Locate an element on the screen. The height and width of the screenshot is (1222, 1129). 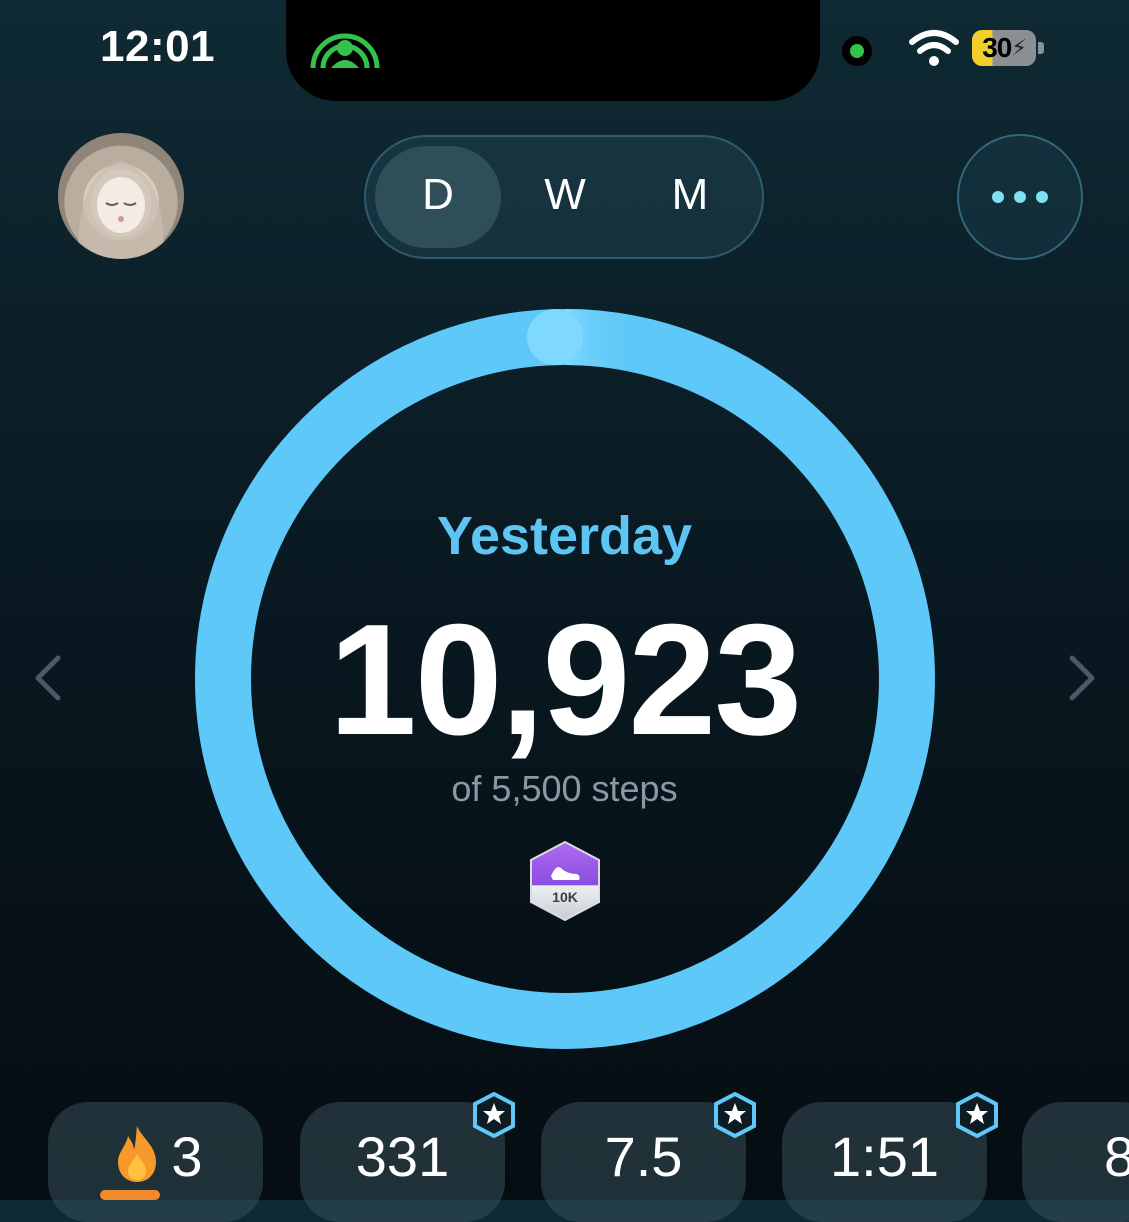
profile-photo-icon is located at coordinates (121, 210).